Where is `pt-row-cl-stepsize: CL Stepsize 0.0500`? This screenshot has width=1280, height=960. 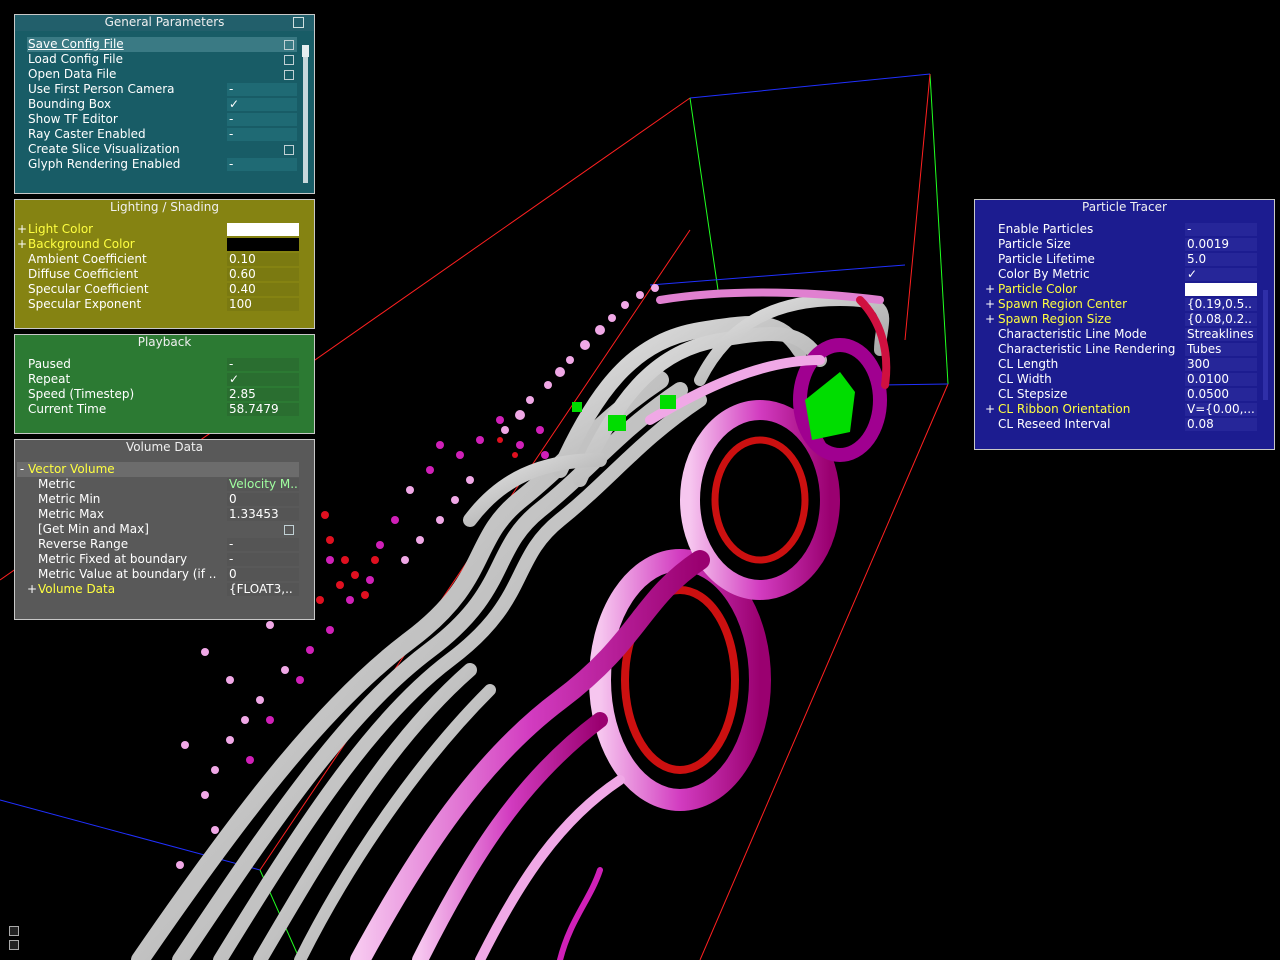 pt-row-cl-stepsize: CL Stepsize 0.0500 is located at coordinates (1122, 394).